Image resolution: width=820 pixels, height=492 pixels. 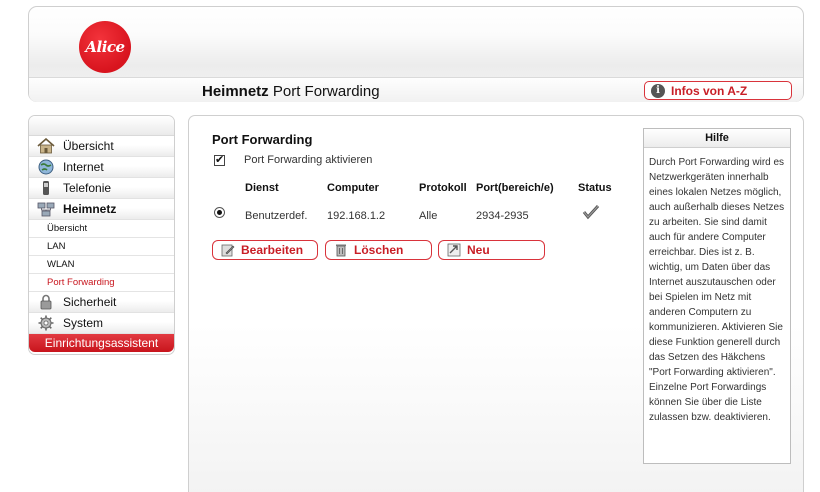 I want to click on edit-button: Bearbeiten, so click(x=265, y=250).